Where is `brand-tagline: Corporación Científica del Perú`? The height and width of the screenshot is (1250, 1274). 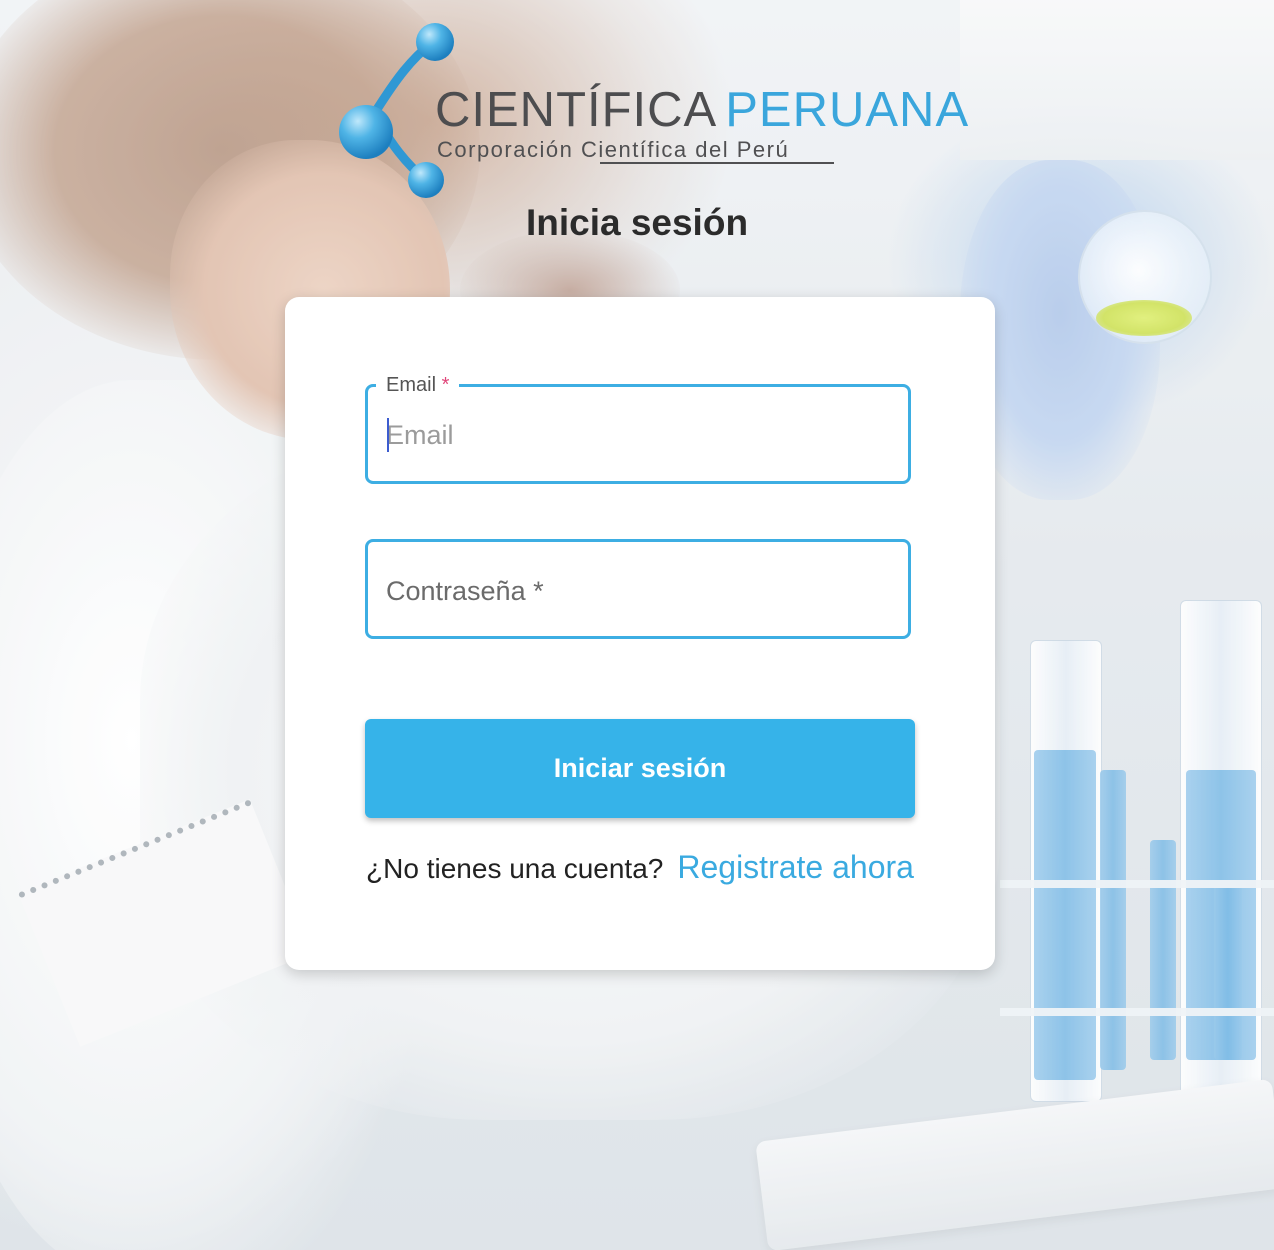 brand-tagline: Corporación Científica del Perú is located at coordinates (613, 149).